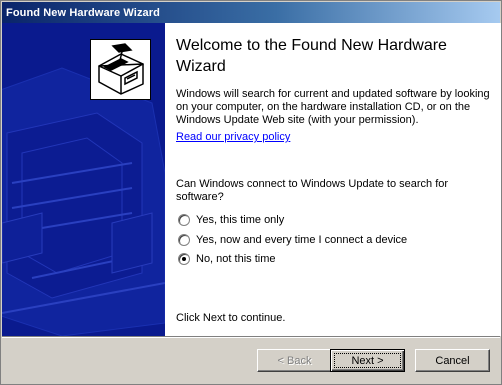 This screenshot has width=502, height=385. I want to click on radio-button-not-this-time, so click(184, 259).